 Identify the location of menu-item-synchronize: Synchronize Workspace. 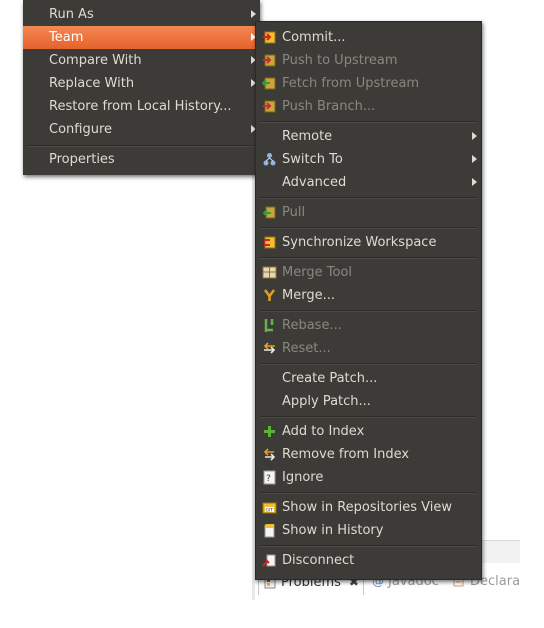
(368, 242).